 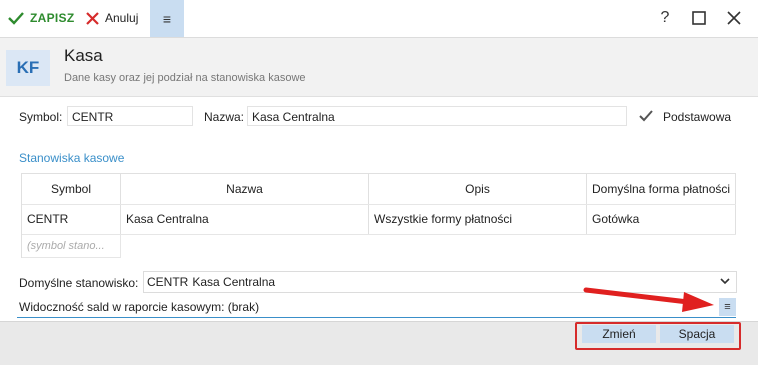 I want to click on default-station-label: Domyślne stanowisko:, so click(x=79, y=283).